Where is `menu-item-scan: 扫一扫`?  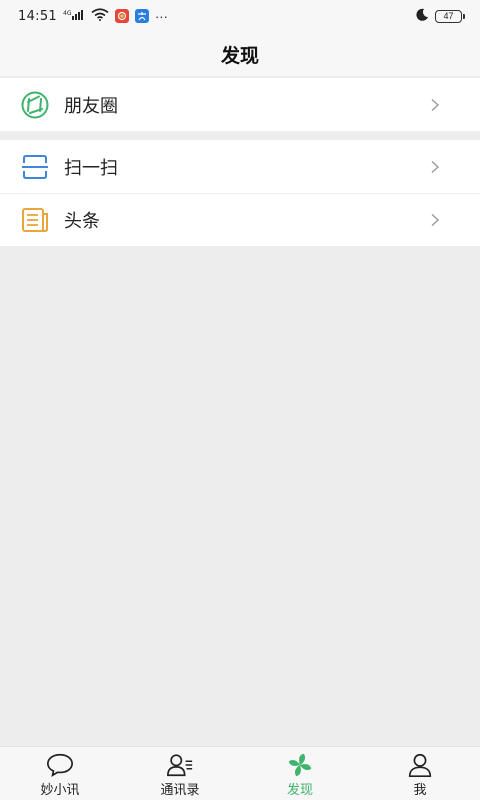 menu-item-scan: 扫一扫 is located at coordinates (240, 166).